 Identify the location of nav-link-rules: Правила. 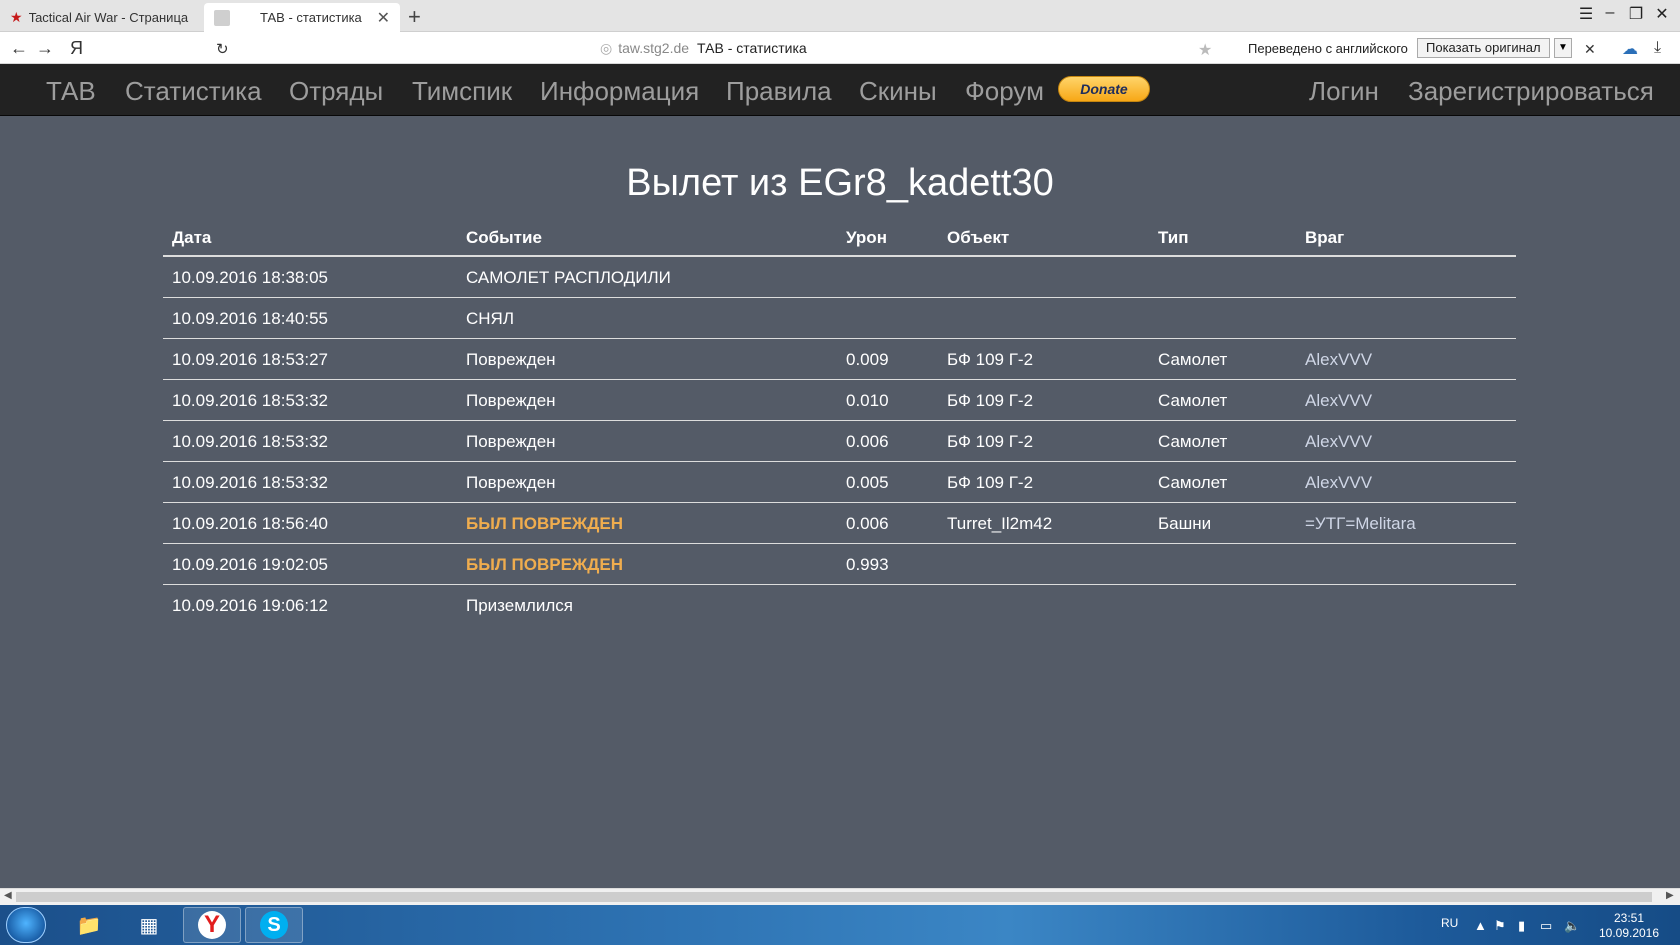
(779, 91).